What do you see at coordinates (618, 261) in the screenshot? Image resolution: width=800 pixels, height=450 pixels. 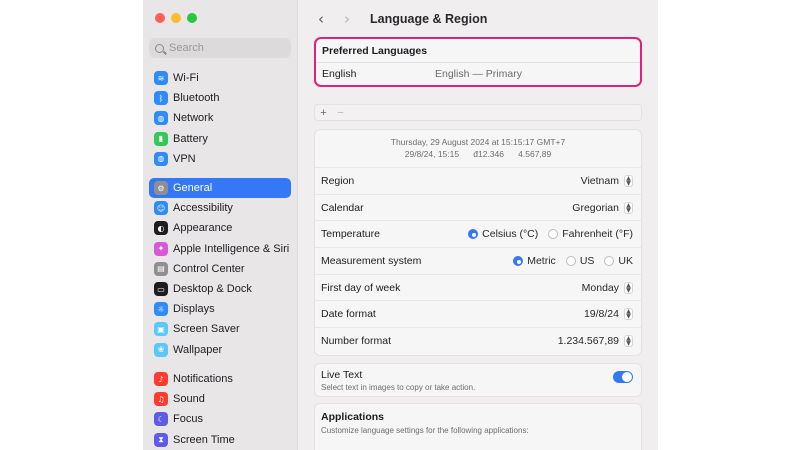 I see `radio-uk: UK` at bounding box center [618, 261].